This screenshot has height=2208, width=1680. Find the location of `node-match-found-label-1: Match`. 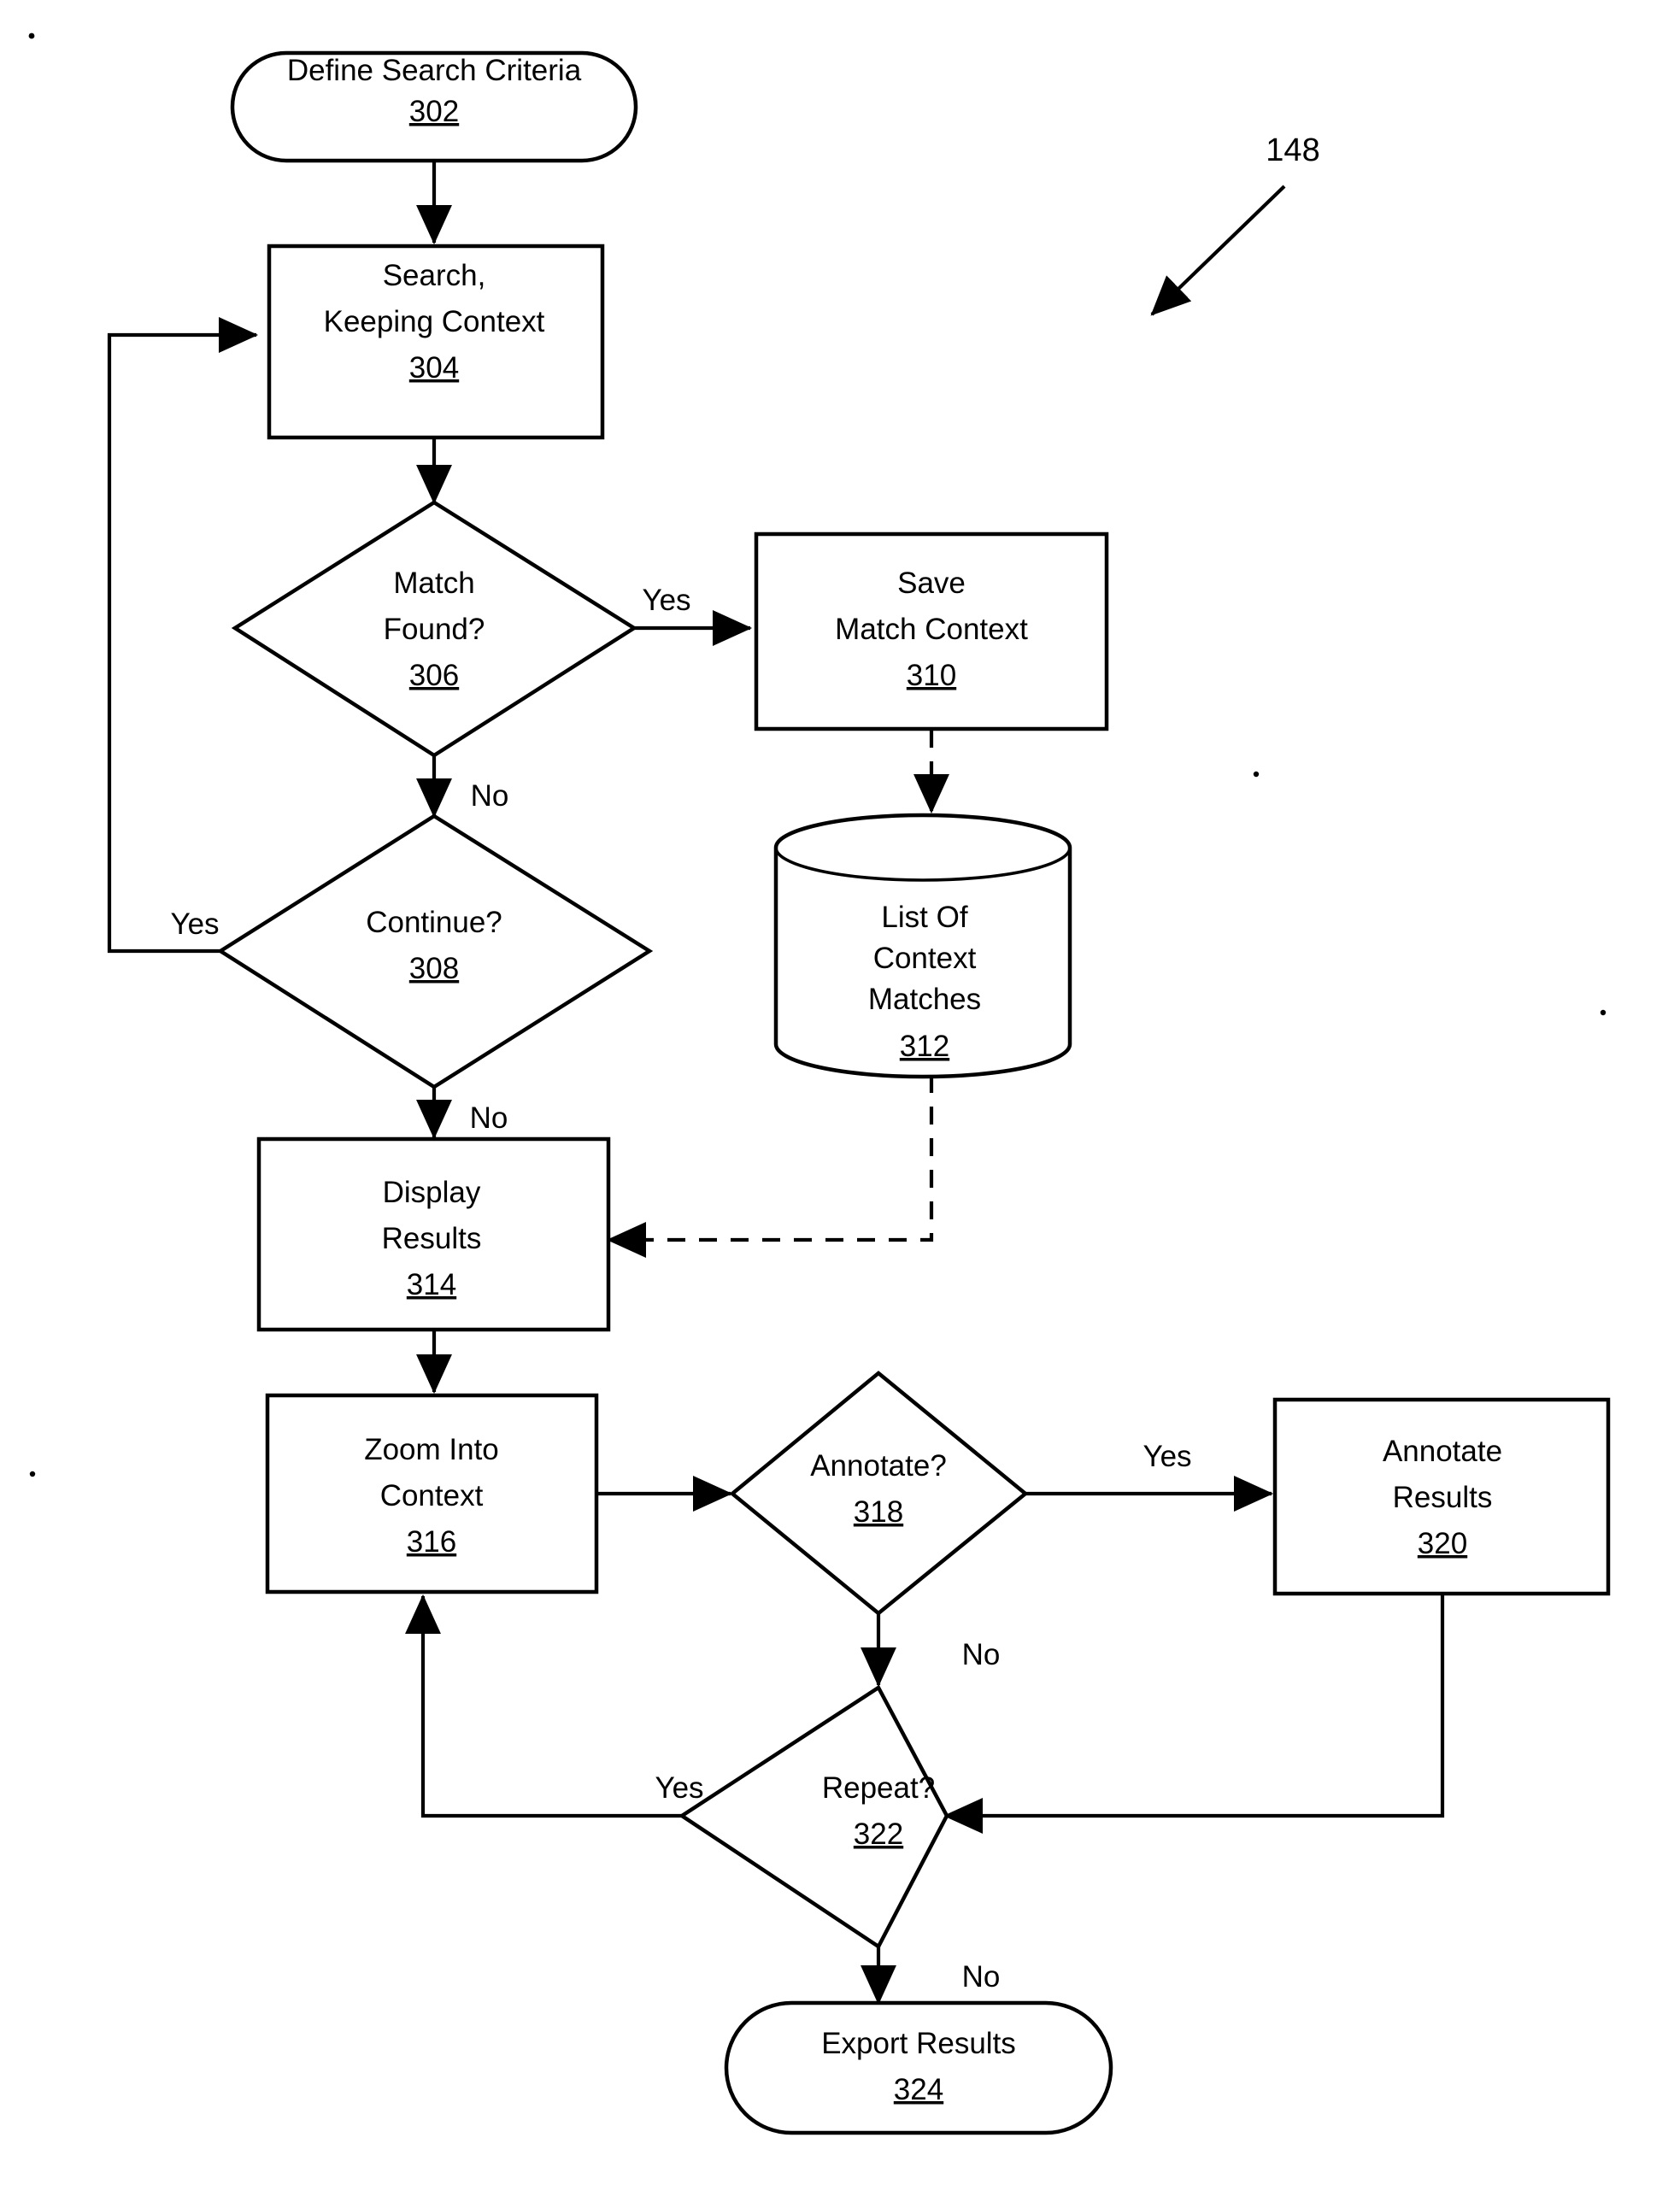

node-match-found-label-1: Match is located at coordinates (433, 583).